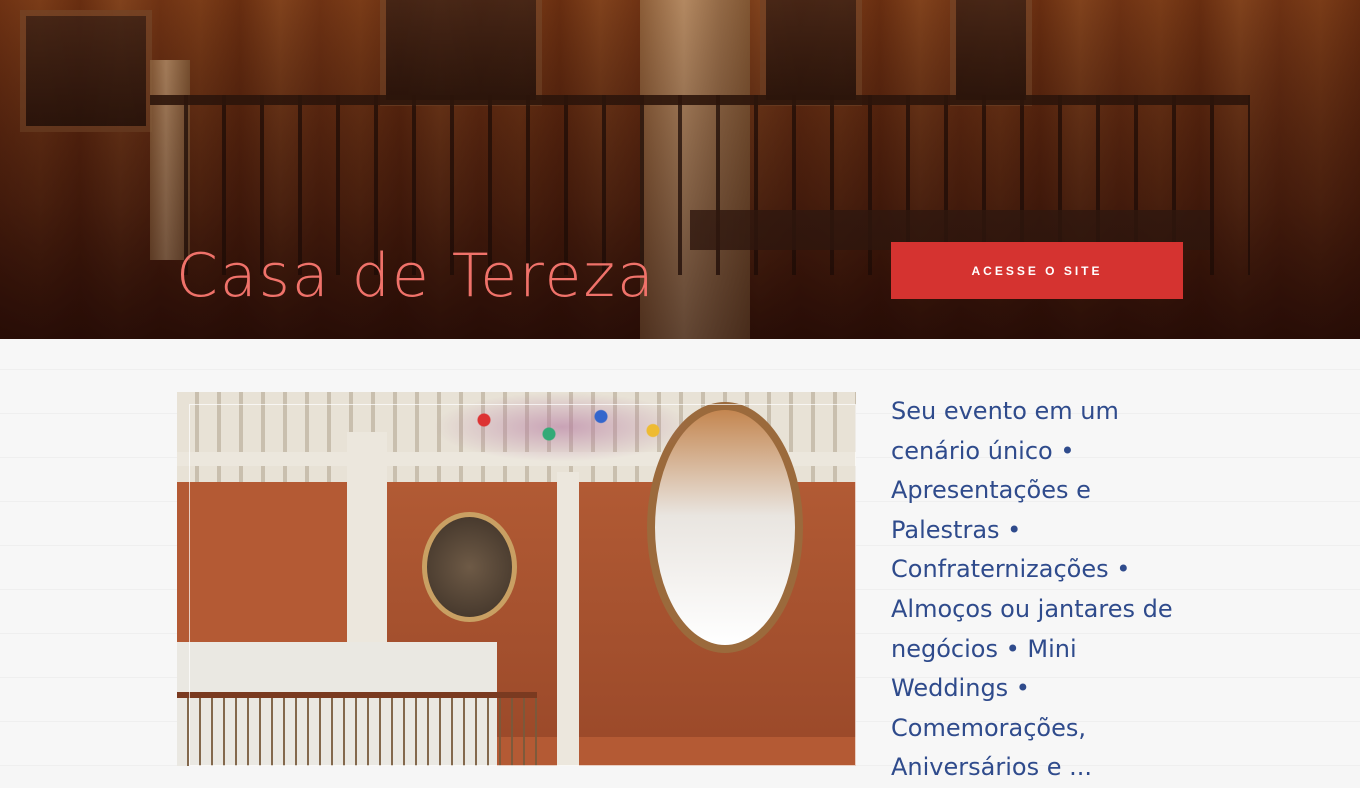  What do you see at coordinates (416, 276) in the screenshot?
I see `venue-title: Casa de Tereza` at bounding box center [416, 276].